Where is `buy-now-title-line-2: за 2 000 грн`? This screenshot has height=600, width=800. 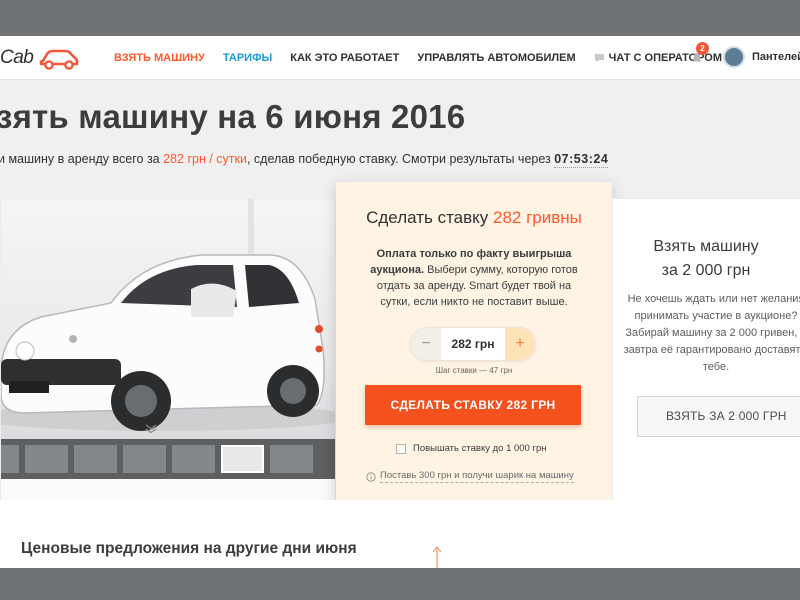
buy-now-title-line-2: за 2 000 грн is located at coordinates (706, 270).